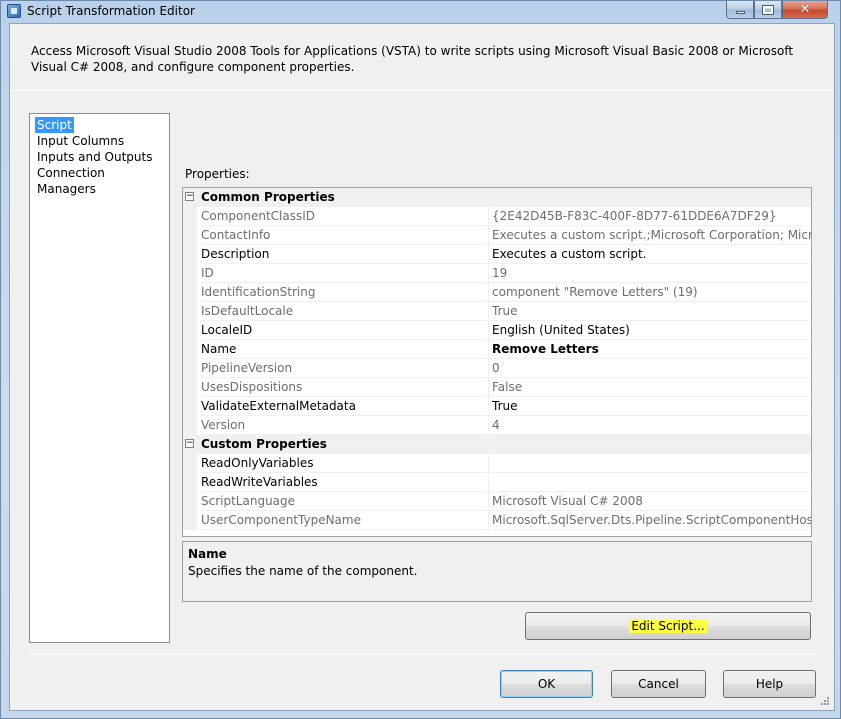 The image size is (841, 719). What do you see at coordinates (264, 444) in the screenshot?
I see `category-label: Custom Properties` at bounding box center [264, 444].